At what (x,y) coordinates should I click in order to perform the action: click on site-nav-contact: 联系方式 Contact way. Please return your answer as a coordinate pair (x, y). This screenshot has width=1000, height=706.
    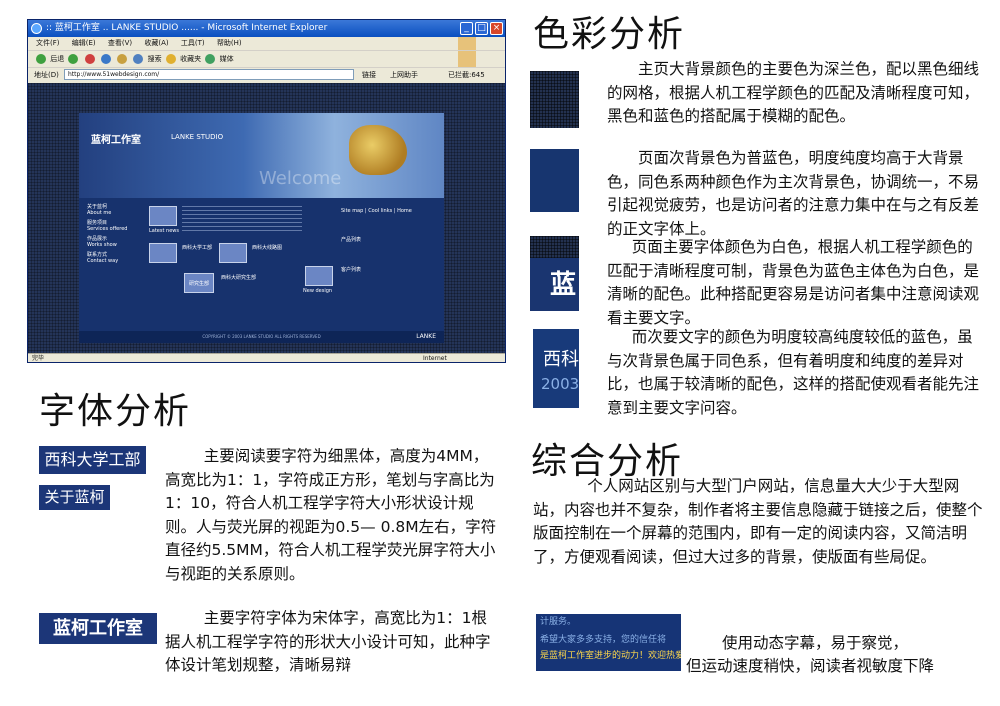
    Looking at the image, I should click on (112, 258).